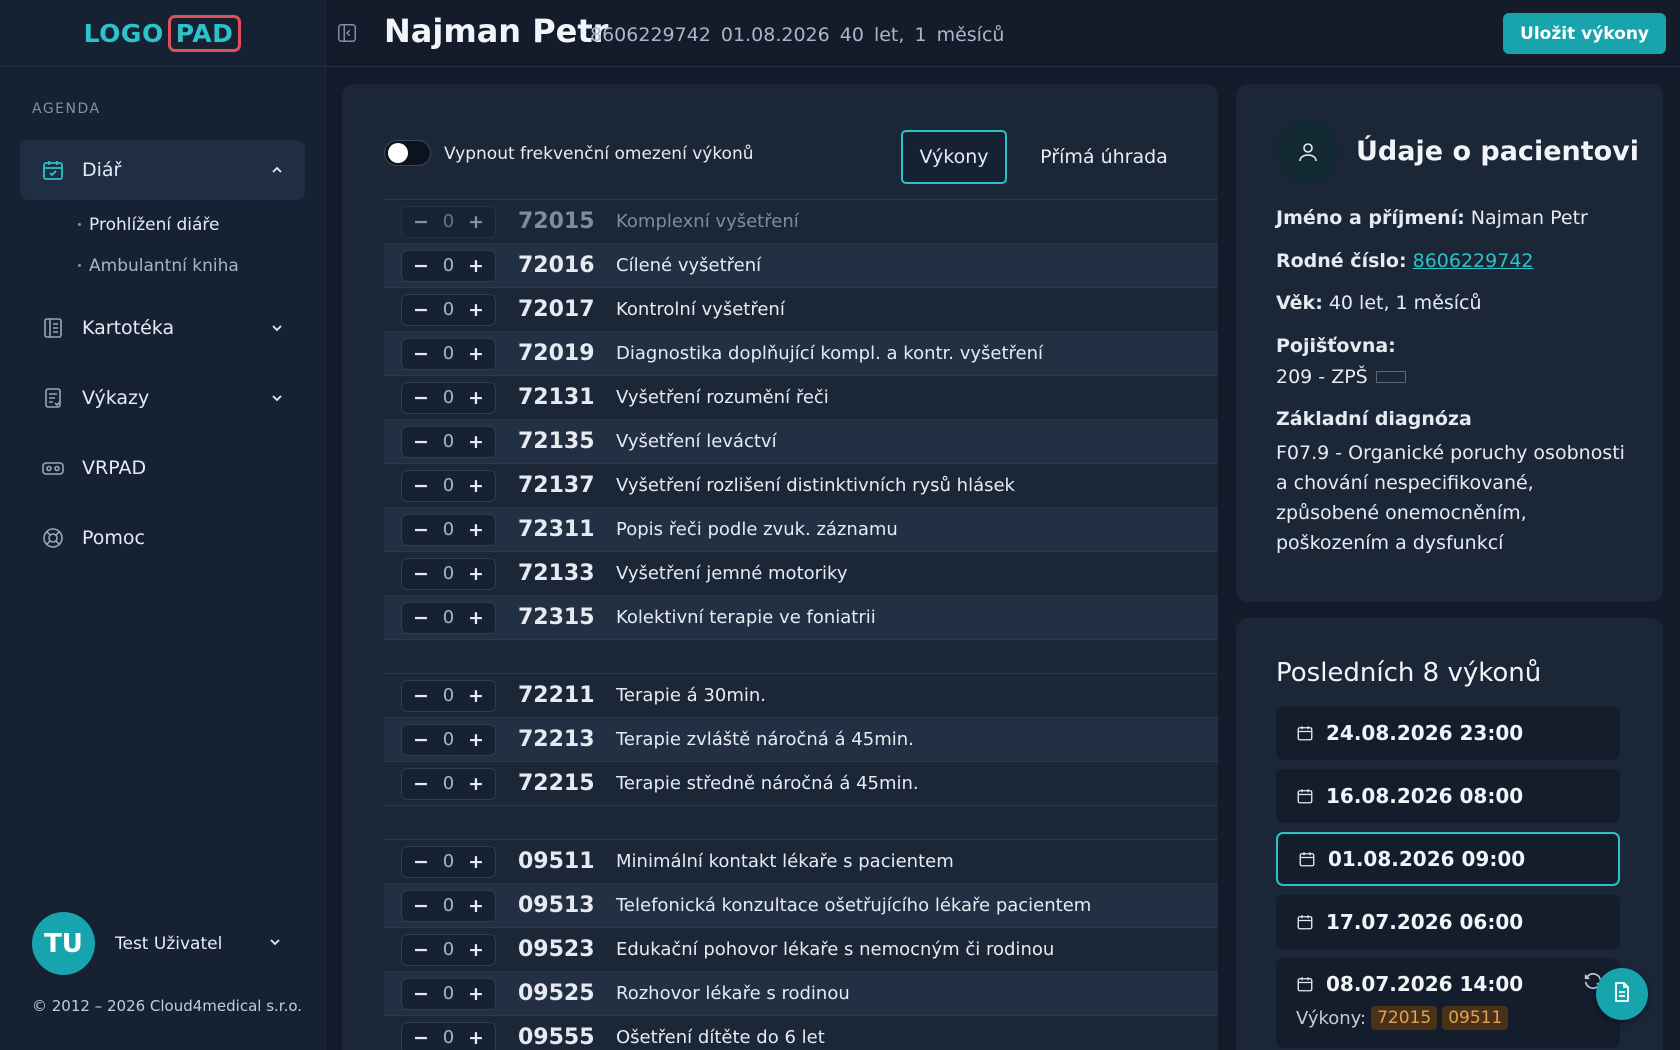 This screenshot has height=1050, width=1680. What do you see at coordinates (1448, 1003) in the screenshot?
I see `recent-item: 08.07.2026 14:00 Výkony: 72015 09511` at bounding box center [1448, 1003].